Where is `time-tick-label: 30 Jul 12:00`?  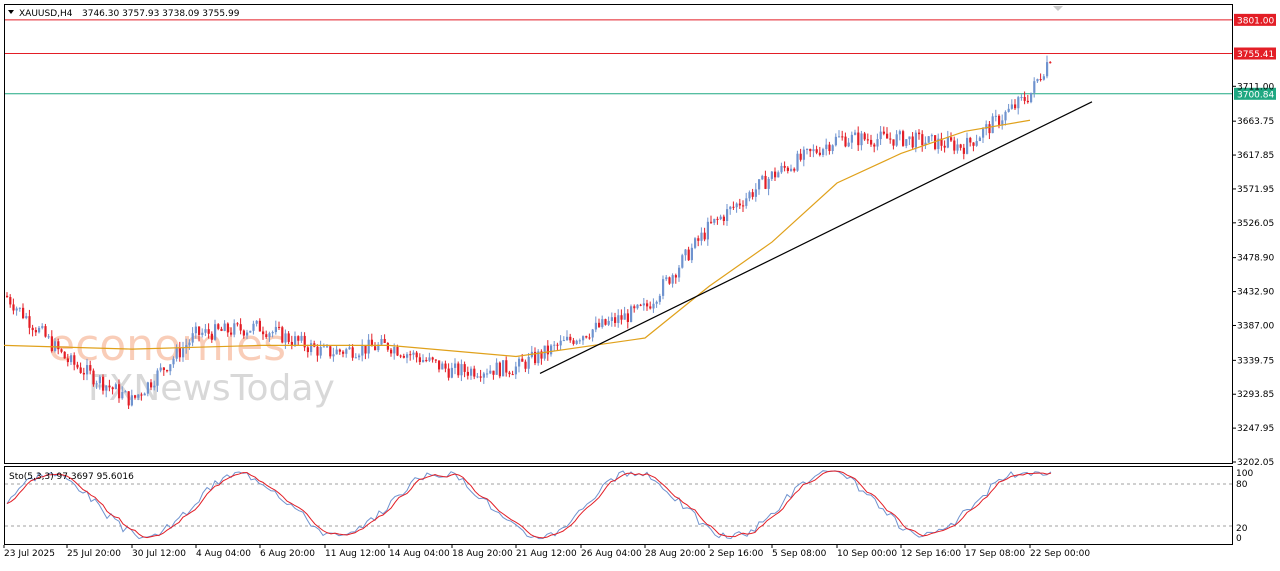 time-tick-label: 30 Jul 12:00 is located at coordinates (159, 554).